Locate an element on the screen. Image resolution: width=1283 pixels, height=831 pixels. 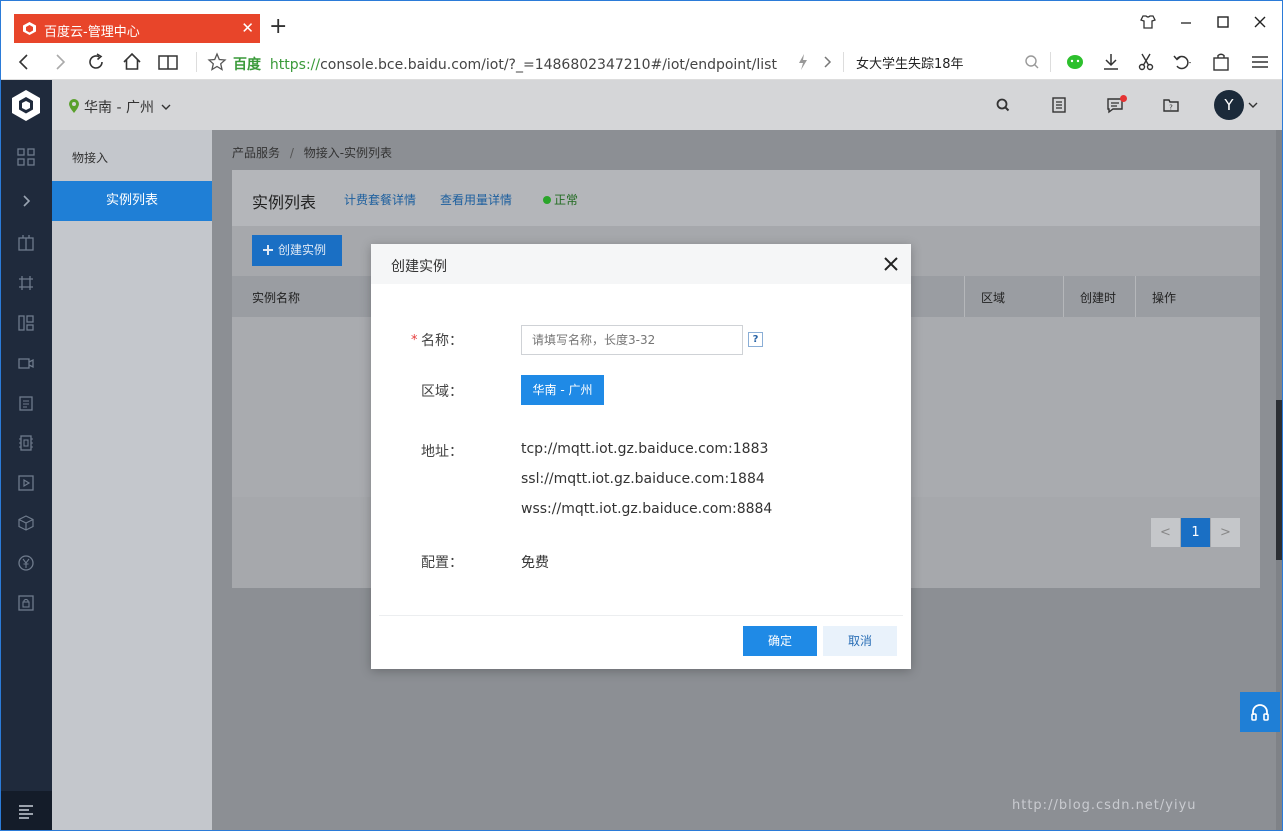
service-subnav: 物接入 实例列表 is located at coordinates (132, 480).